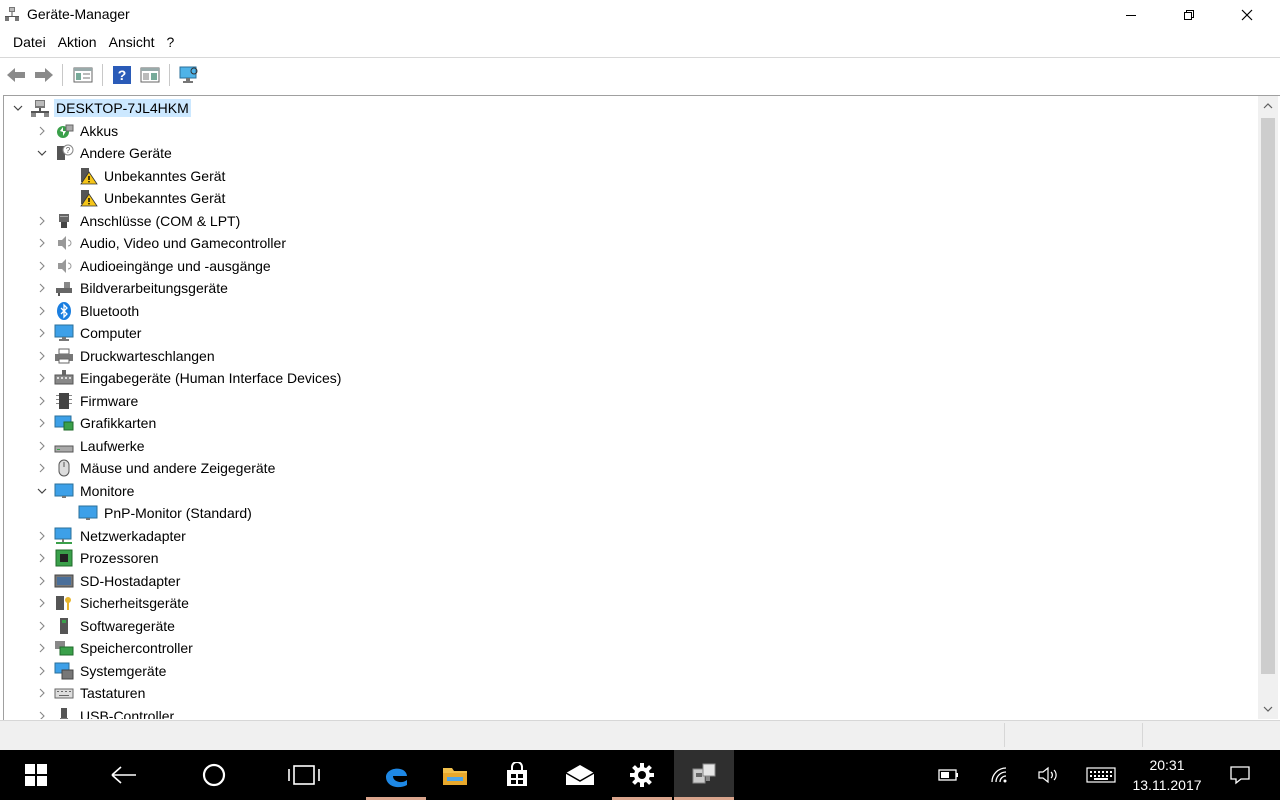 Image resolution: width=1280 pixels, height=800 pixels. I want to click on tree-device-pnp-monitor-standard: PnP-Monitor (Standard), so click(157, 513).